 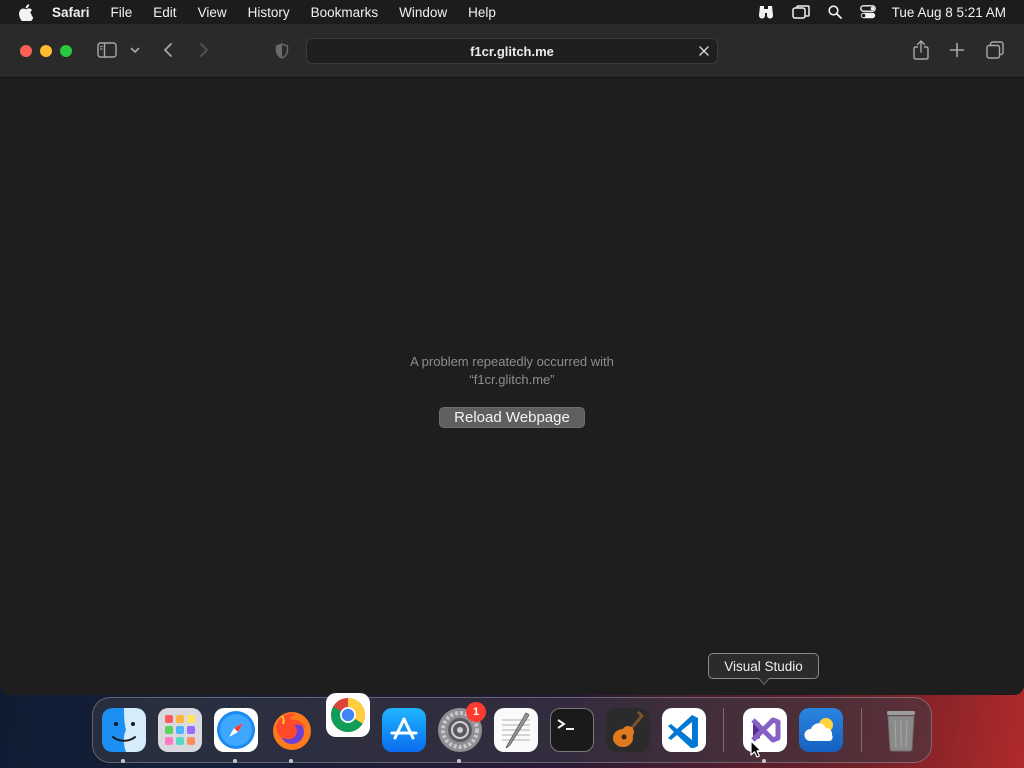 What do you see at coordinates (512, 417) in the screenshot?
I see `reload-webpage-button: Reload Webpage` at bounding box center [512, 417].